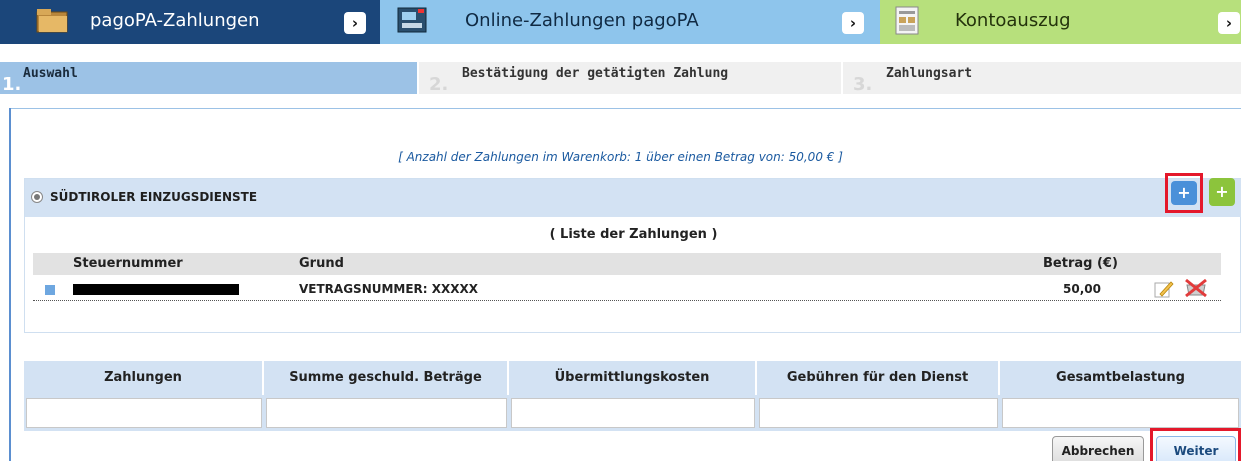 Image resolution: width=1241 pixels, height=461 pixels. What do you see at coordinates (582, 20) in the screenshot?
I see `tab-label: Online-Zahlungen pagoPA` at bounding box center [582, 20].